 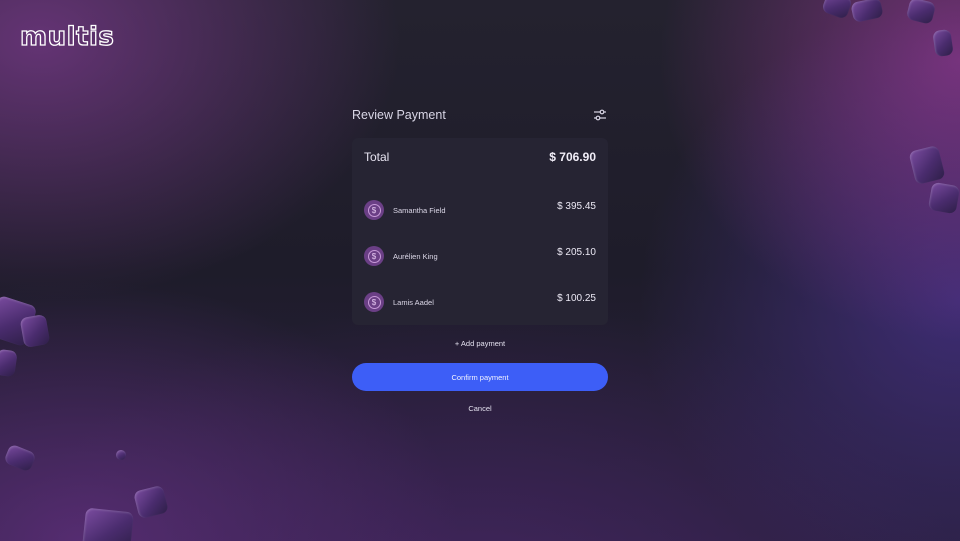 I want to click on payment-amount: $ 395.45, so click(x=576, y=206).